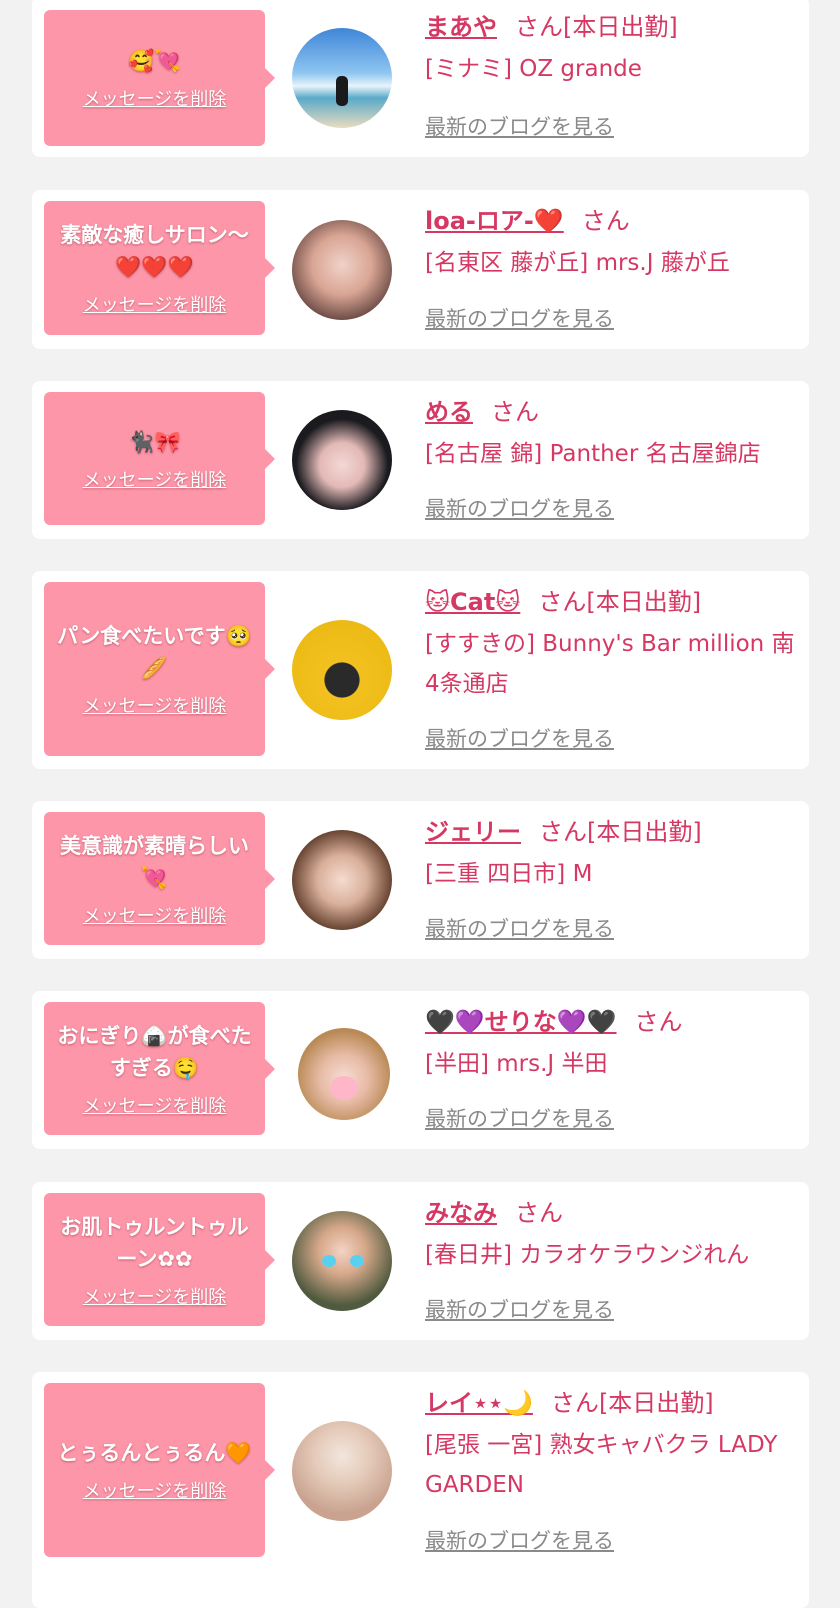 The image size is (840, 1608). I want to click on message-bubble: お肌トゥルントゥルーン✿✿ メッセージを削除, so click(159, 1259).